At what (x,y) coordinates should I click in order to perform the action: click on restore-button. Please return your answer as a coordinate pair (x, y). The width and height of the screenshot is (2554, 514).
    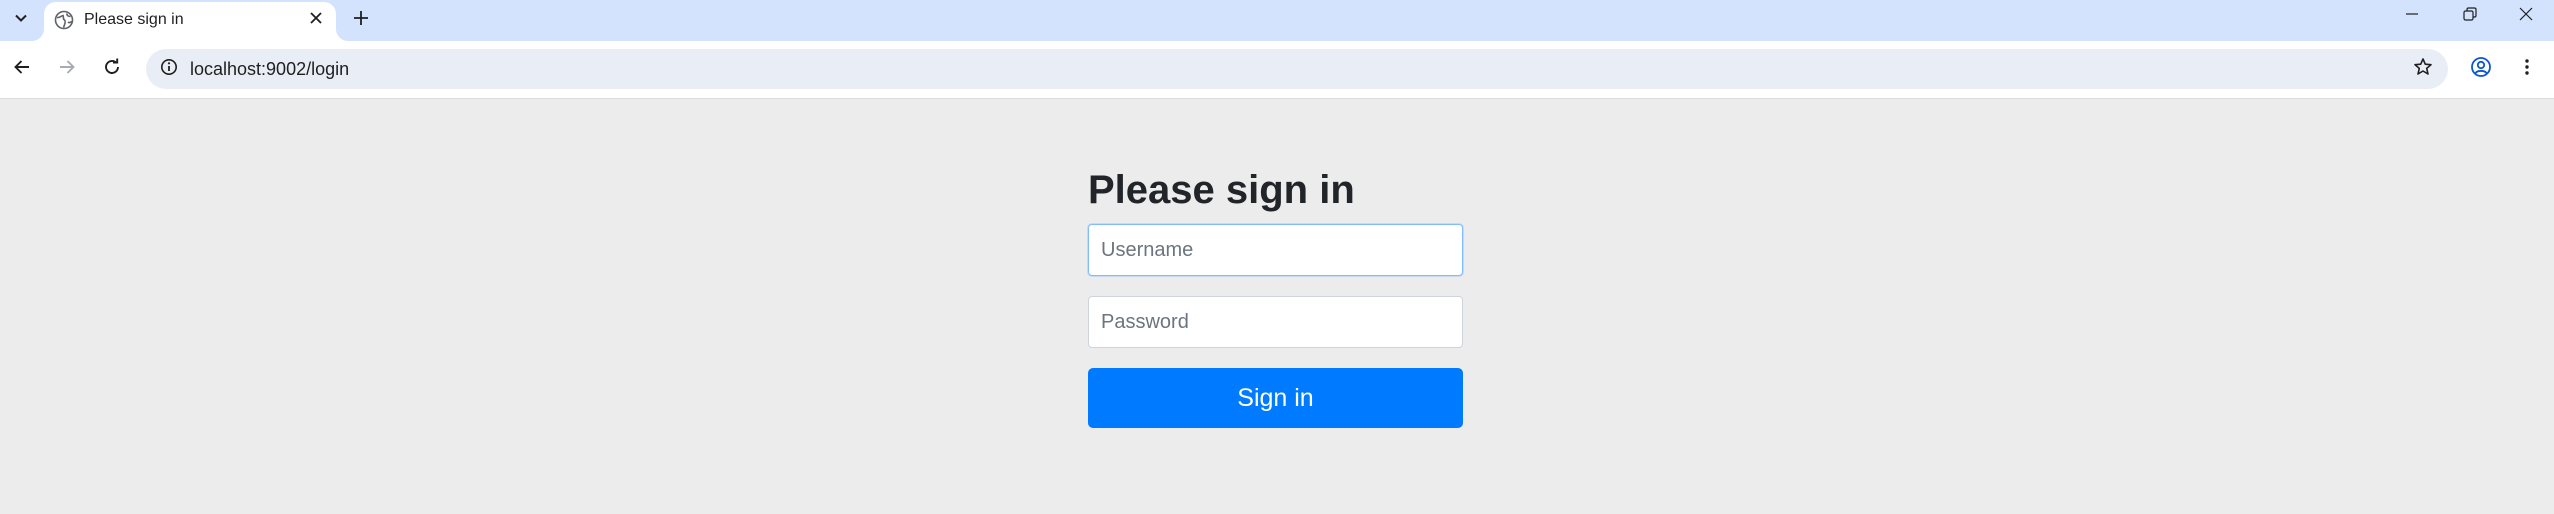
    Looking at the image, I should click on (2470, 16).